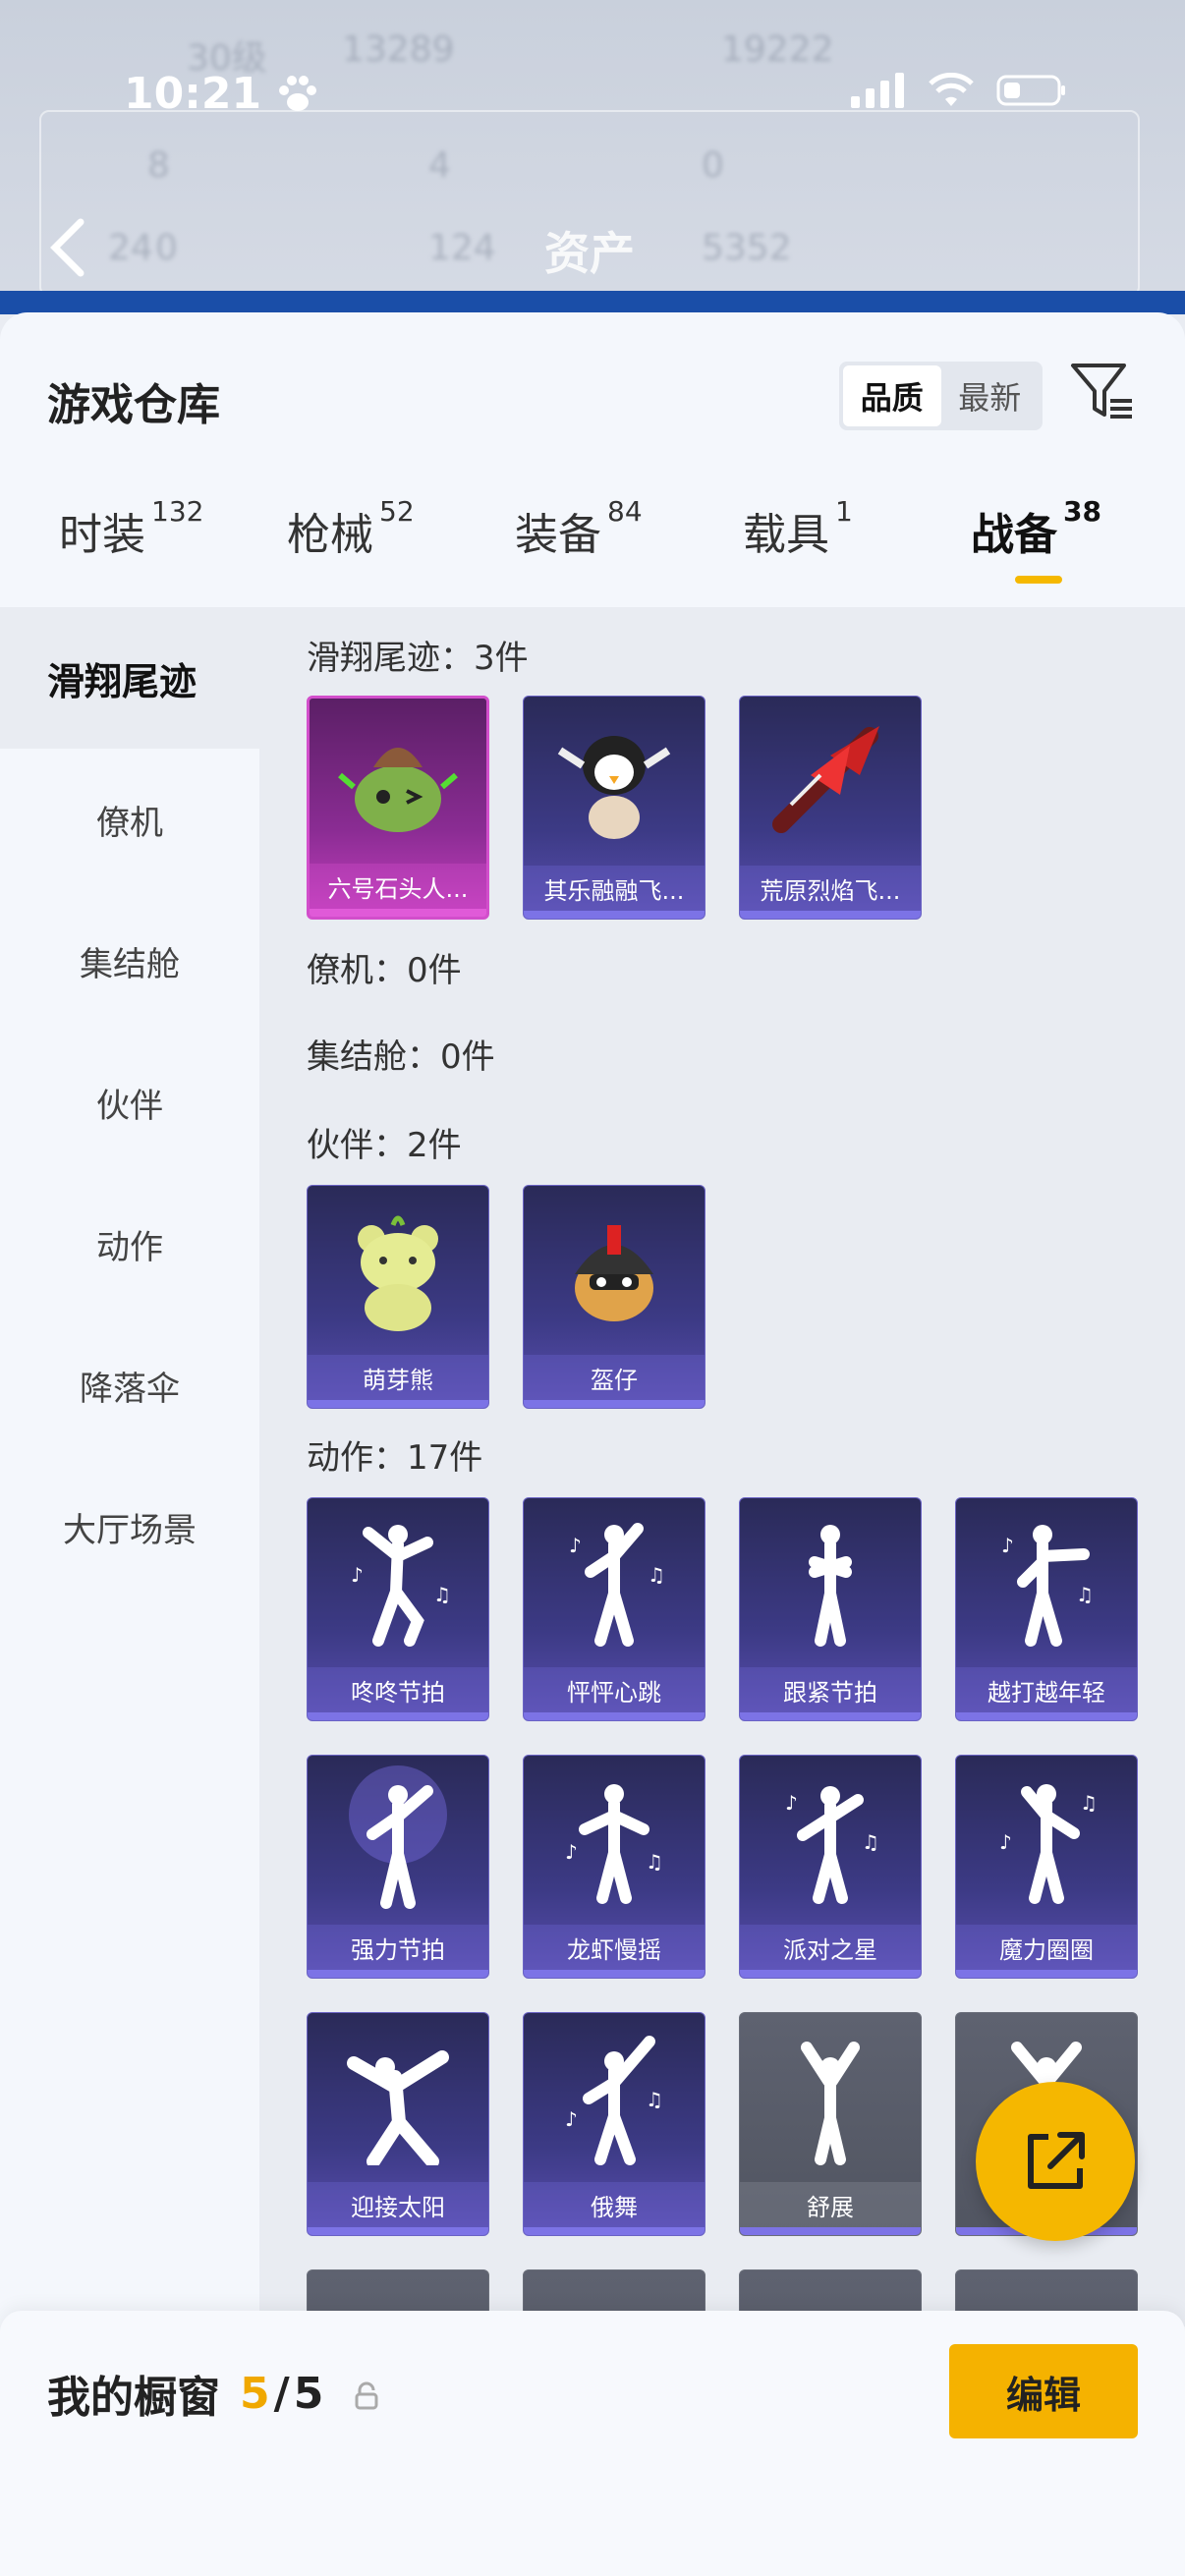 The height and width of the screenshot is (2576, 1185). I want to click on item-label: 盔仔, so click(614, 1377).